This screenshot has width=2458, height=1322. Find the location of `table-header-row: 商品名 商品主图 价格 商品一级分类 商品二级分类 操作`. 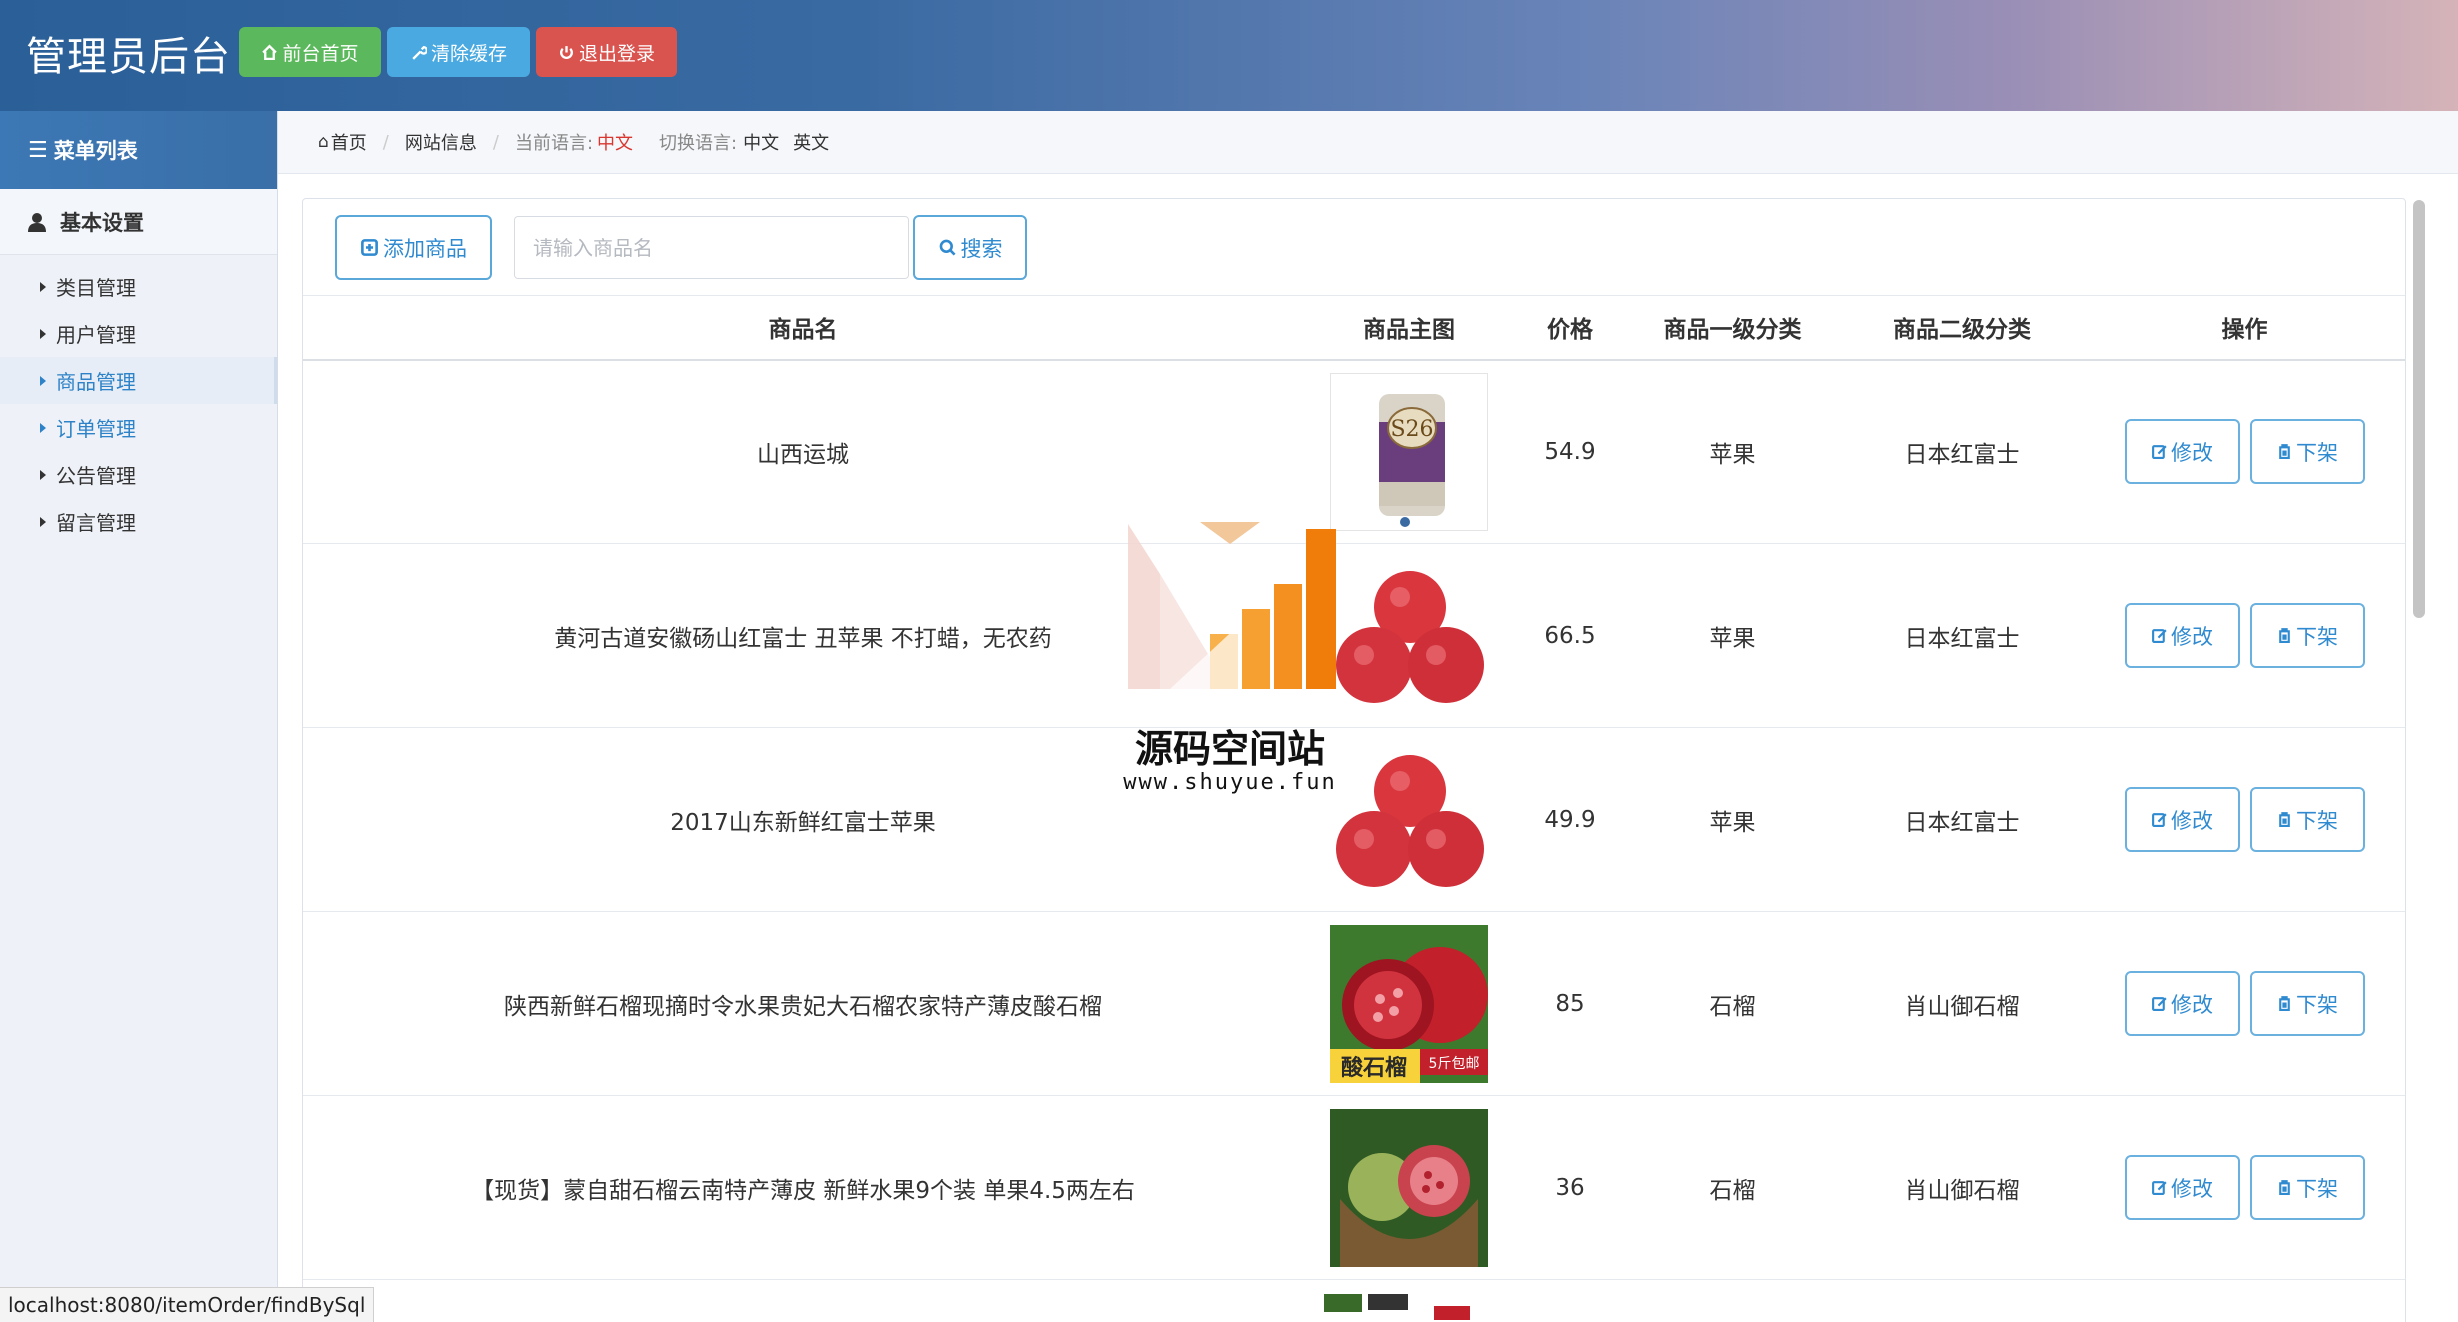

table-header-row: 商品名 商品主图 价格 商品一级分类 商品二级分类 操作 is located at coordinates (1354, 328).